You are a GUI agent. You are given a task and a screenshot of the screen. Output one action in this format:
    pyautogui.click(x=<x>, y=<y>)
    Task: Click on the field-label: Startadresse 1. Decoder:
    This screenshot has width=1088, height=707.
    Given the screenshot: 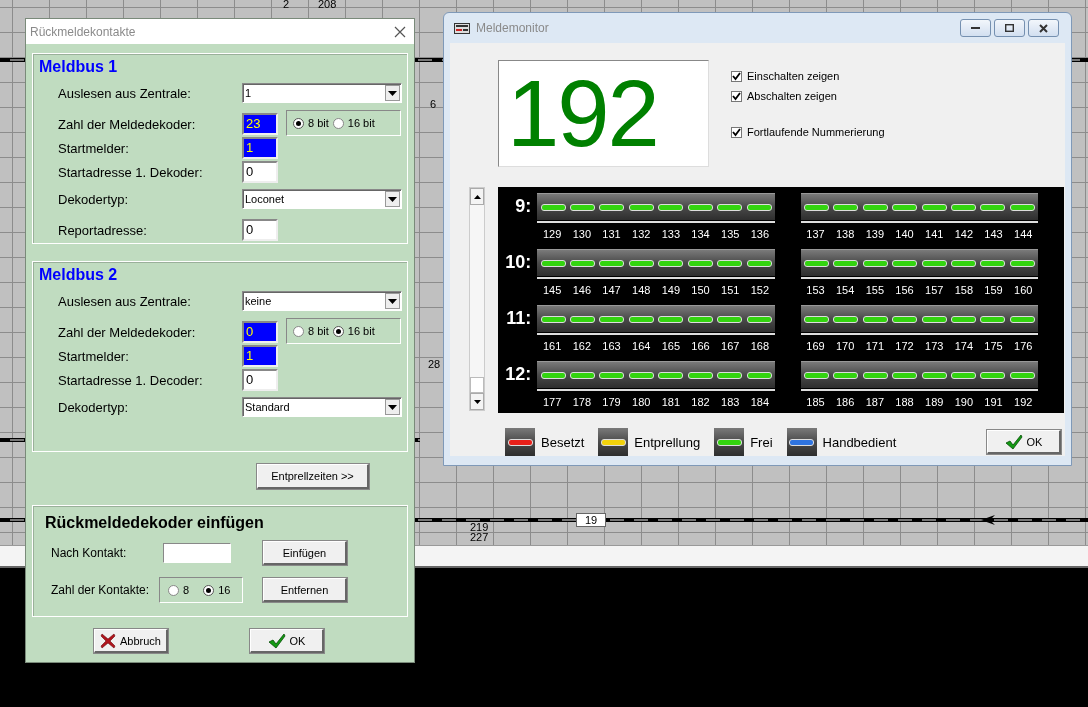 What is the action you would take?
    pyautogui.click(x=131, y=380)
    